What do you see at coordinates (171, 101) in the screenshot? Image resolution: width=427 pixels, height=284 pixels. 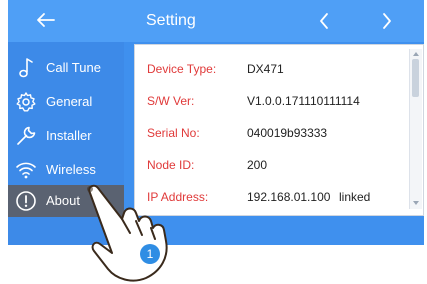 I see `info-key: S/W Ver:` at bounding box center [171, 101].